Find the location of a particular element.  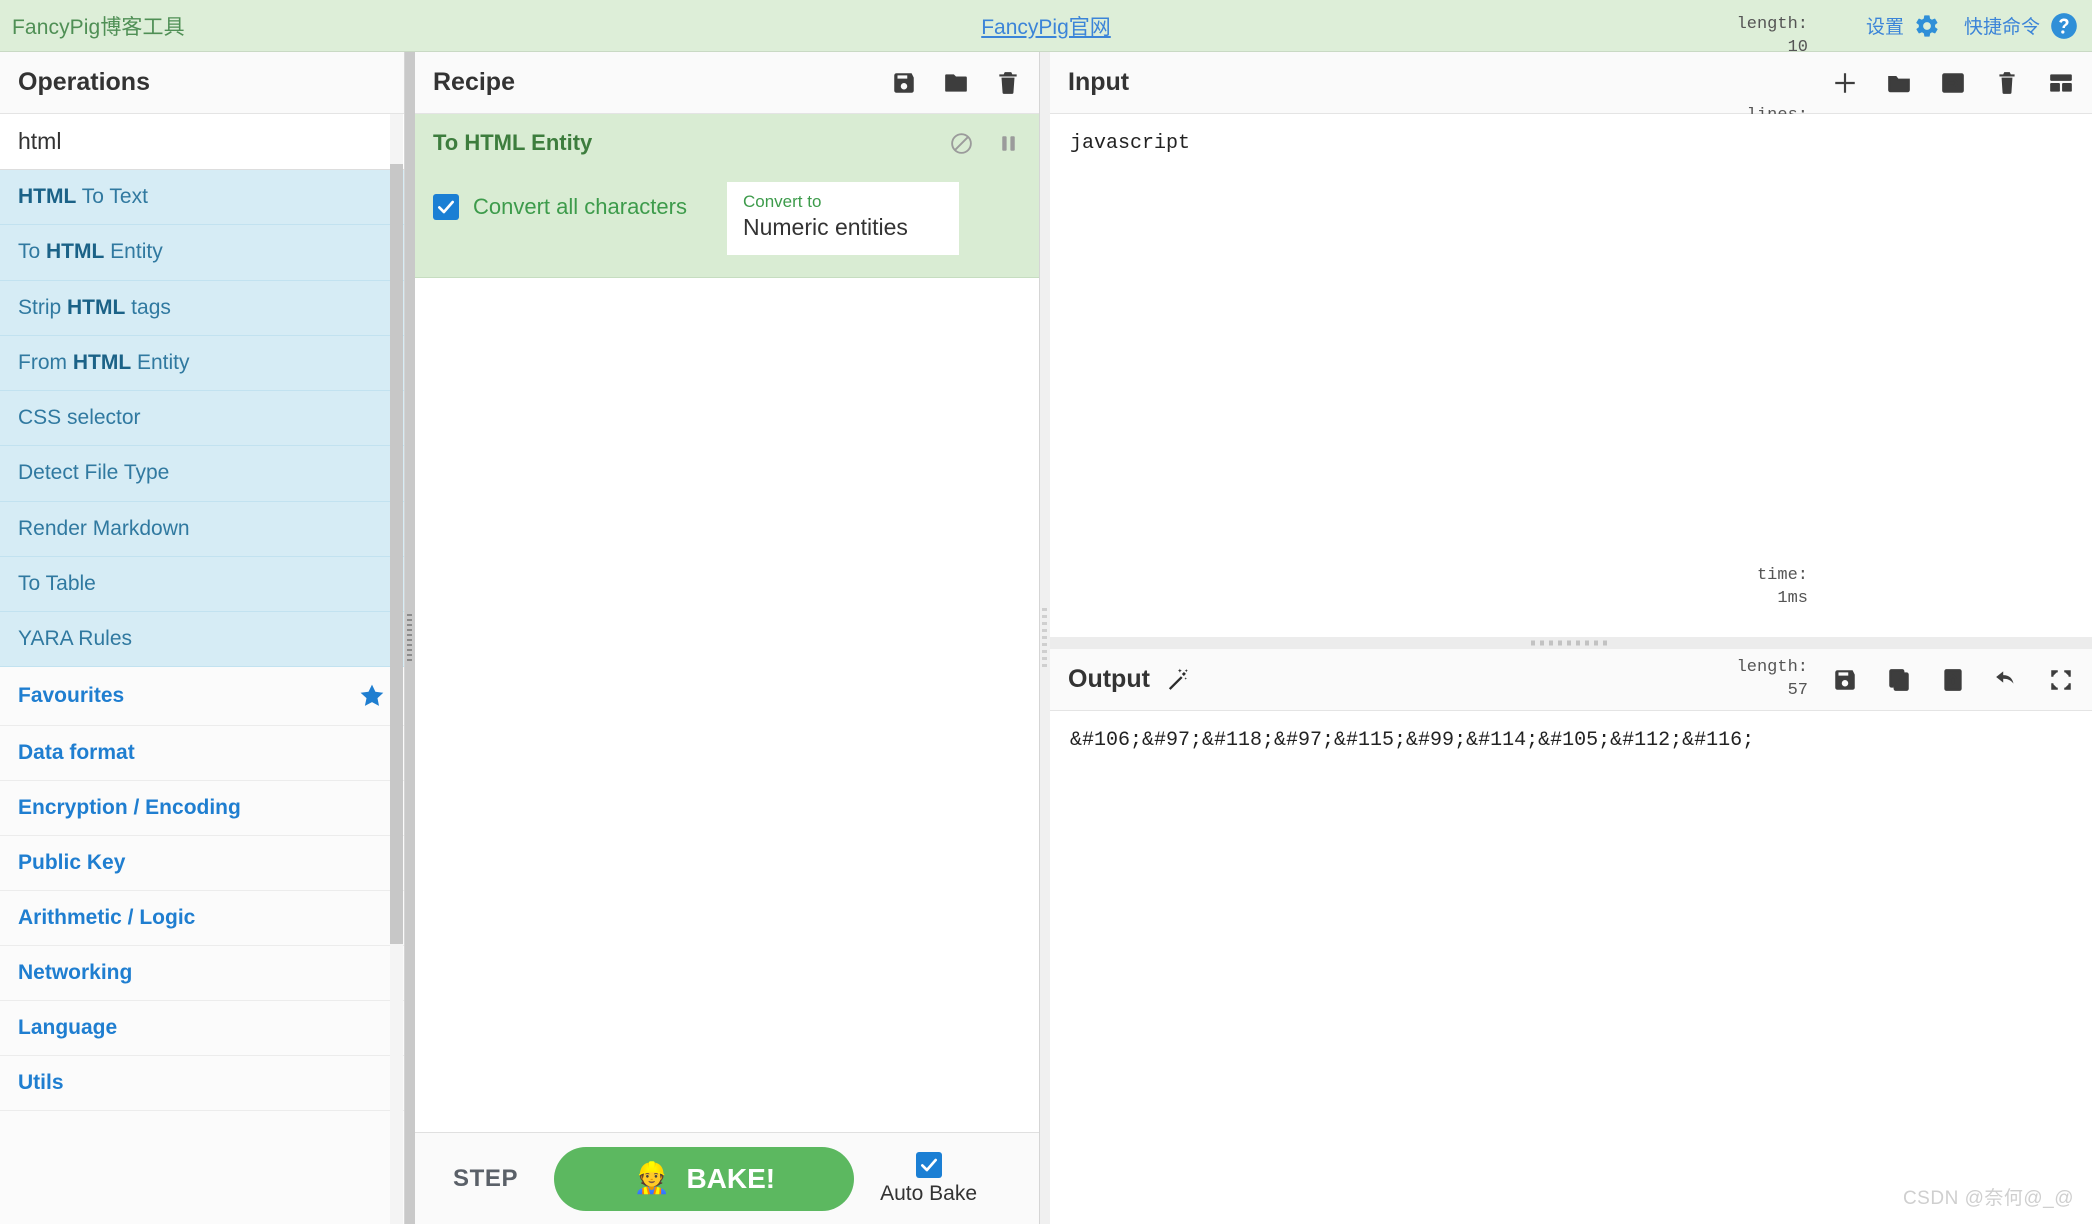

operations-title: Operations is located at coordinates (84, 82).